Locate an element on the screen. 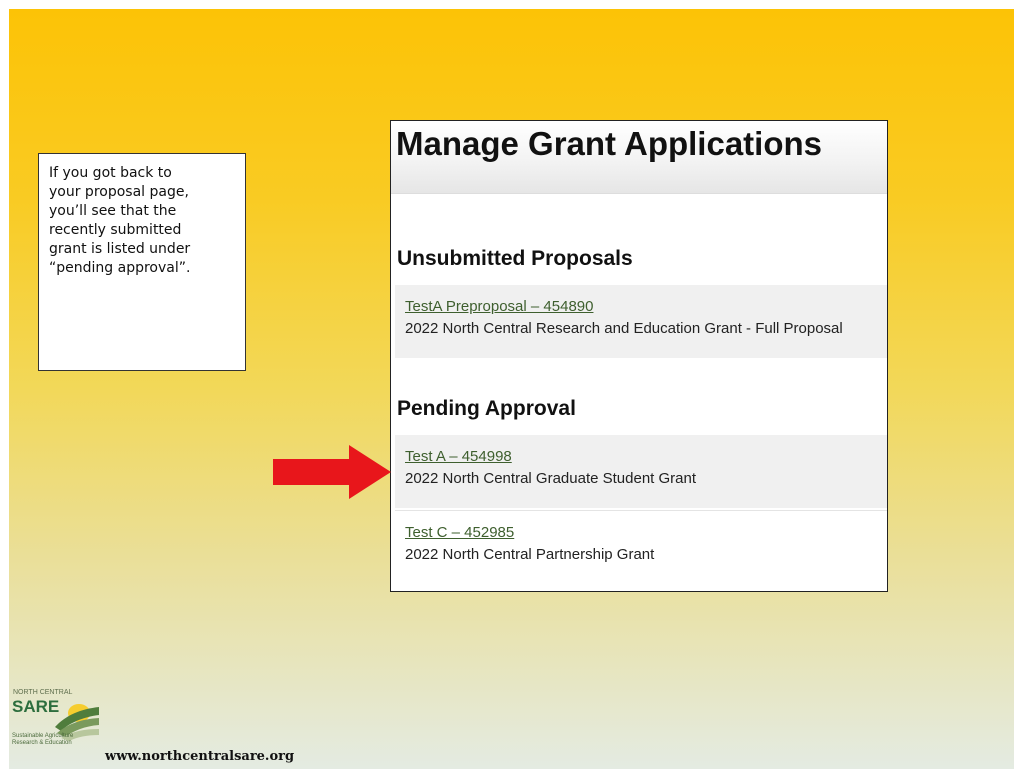 This screenshot has height=769, width=1014. proposal-description: 2022 North Central Partnership Grant is located at coordinates (530, 554).